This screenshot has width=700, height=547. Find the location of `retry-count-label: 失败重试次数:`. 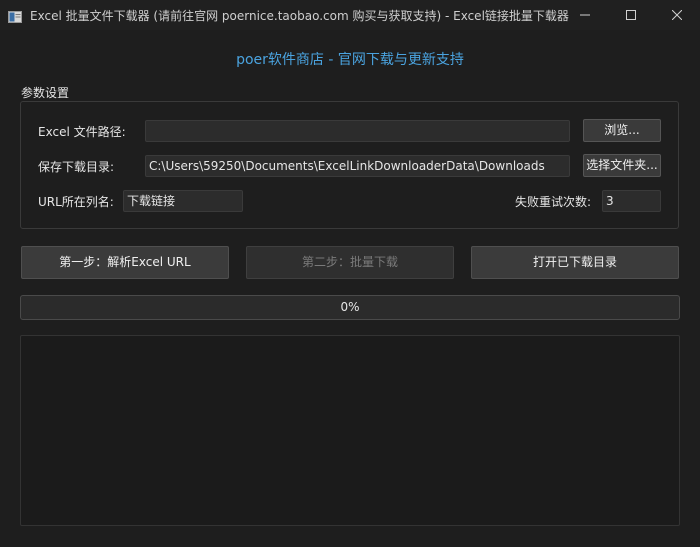

retry-count-label: 失败重试次数: is located at coordinates (553, 202).